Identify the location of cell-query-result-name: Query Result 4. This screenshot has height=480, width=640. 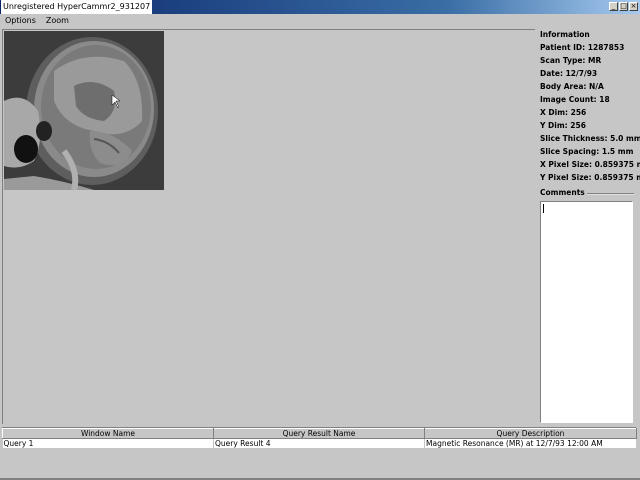
(319, 443).